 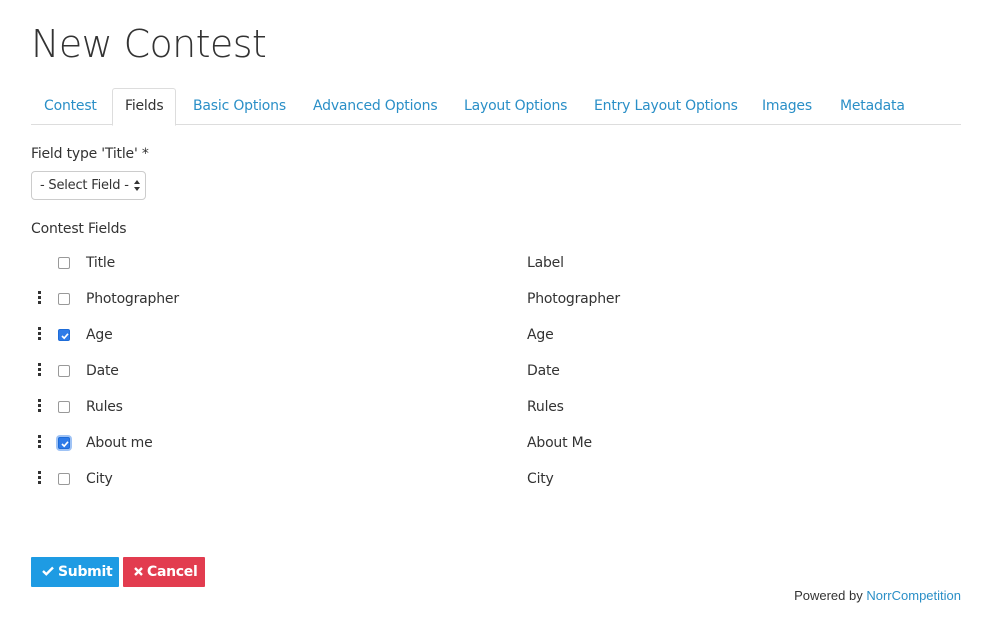 I want to click on row-title: Date, so click(x=102, y=371).